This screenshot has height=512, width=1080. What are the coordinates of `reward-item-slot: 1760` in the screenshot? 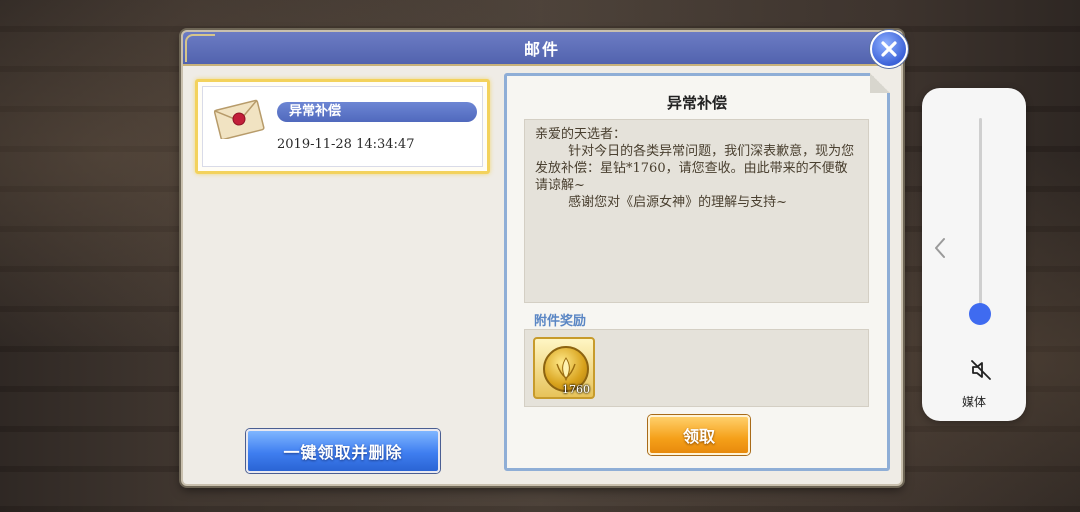 It's located at (564, 368).